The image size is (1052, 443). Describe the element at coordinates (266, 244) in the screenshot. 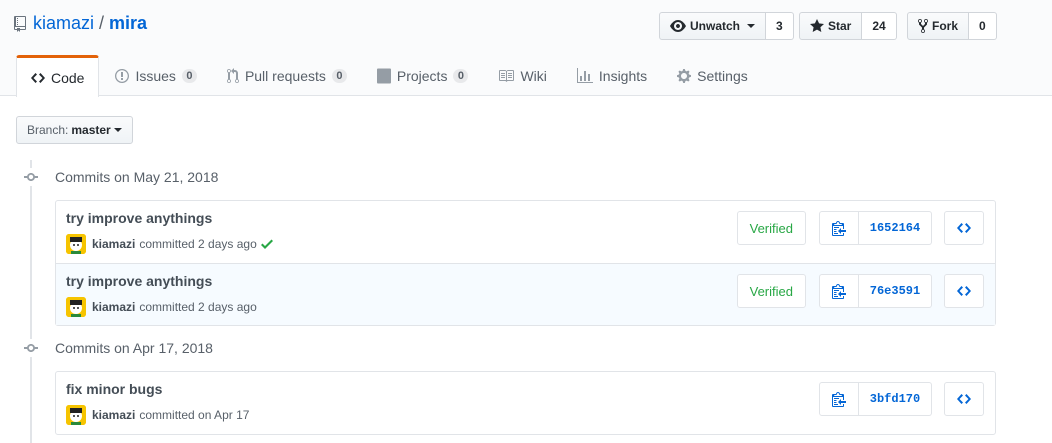

I see `check-icon` at that location.